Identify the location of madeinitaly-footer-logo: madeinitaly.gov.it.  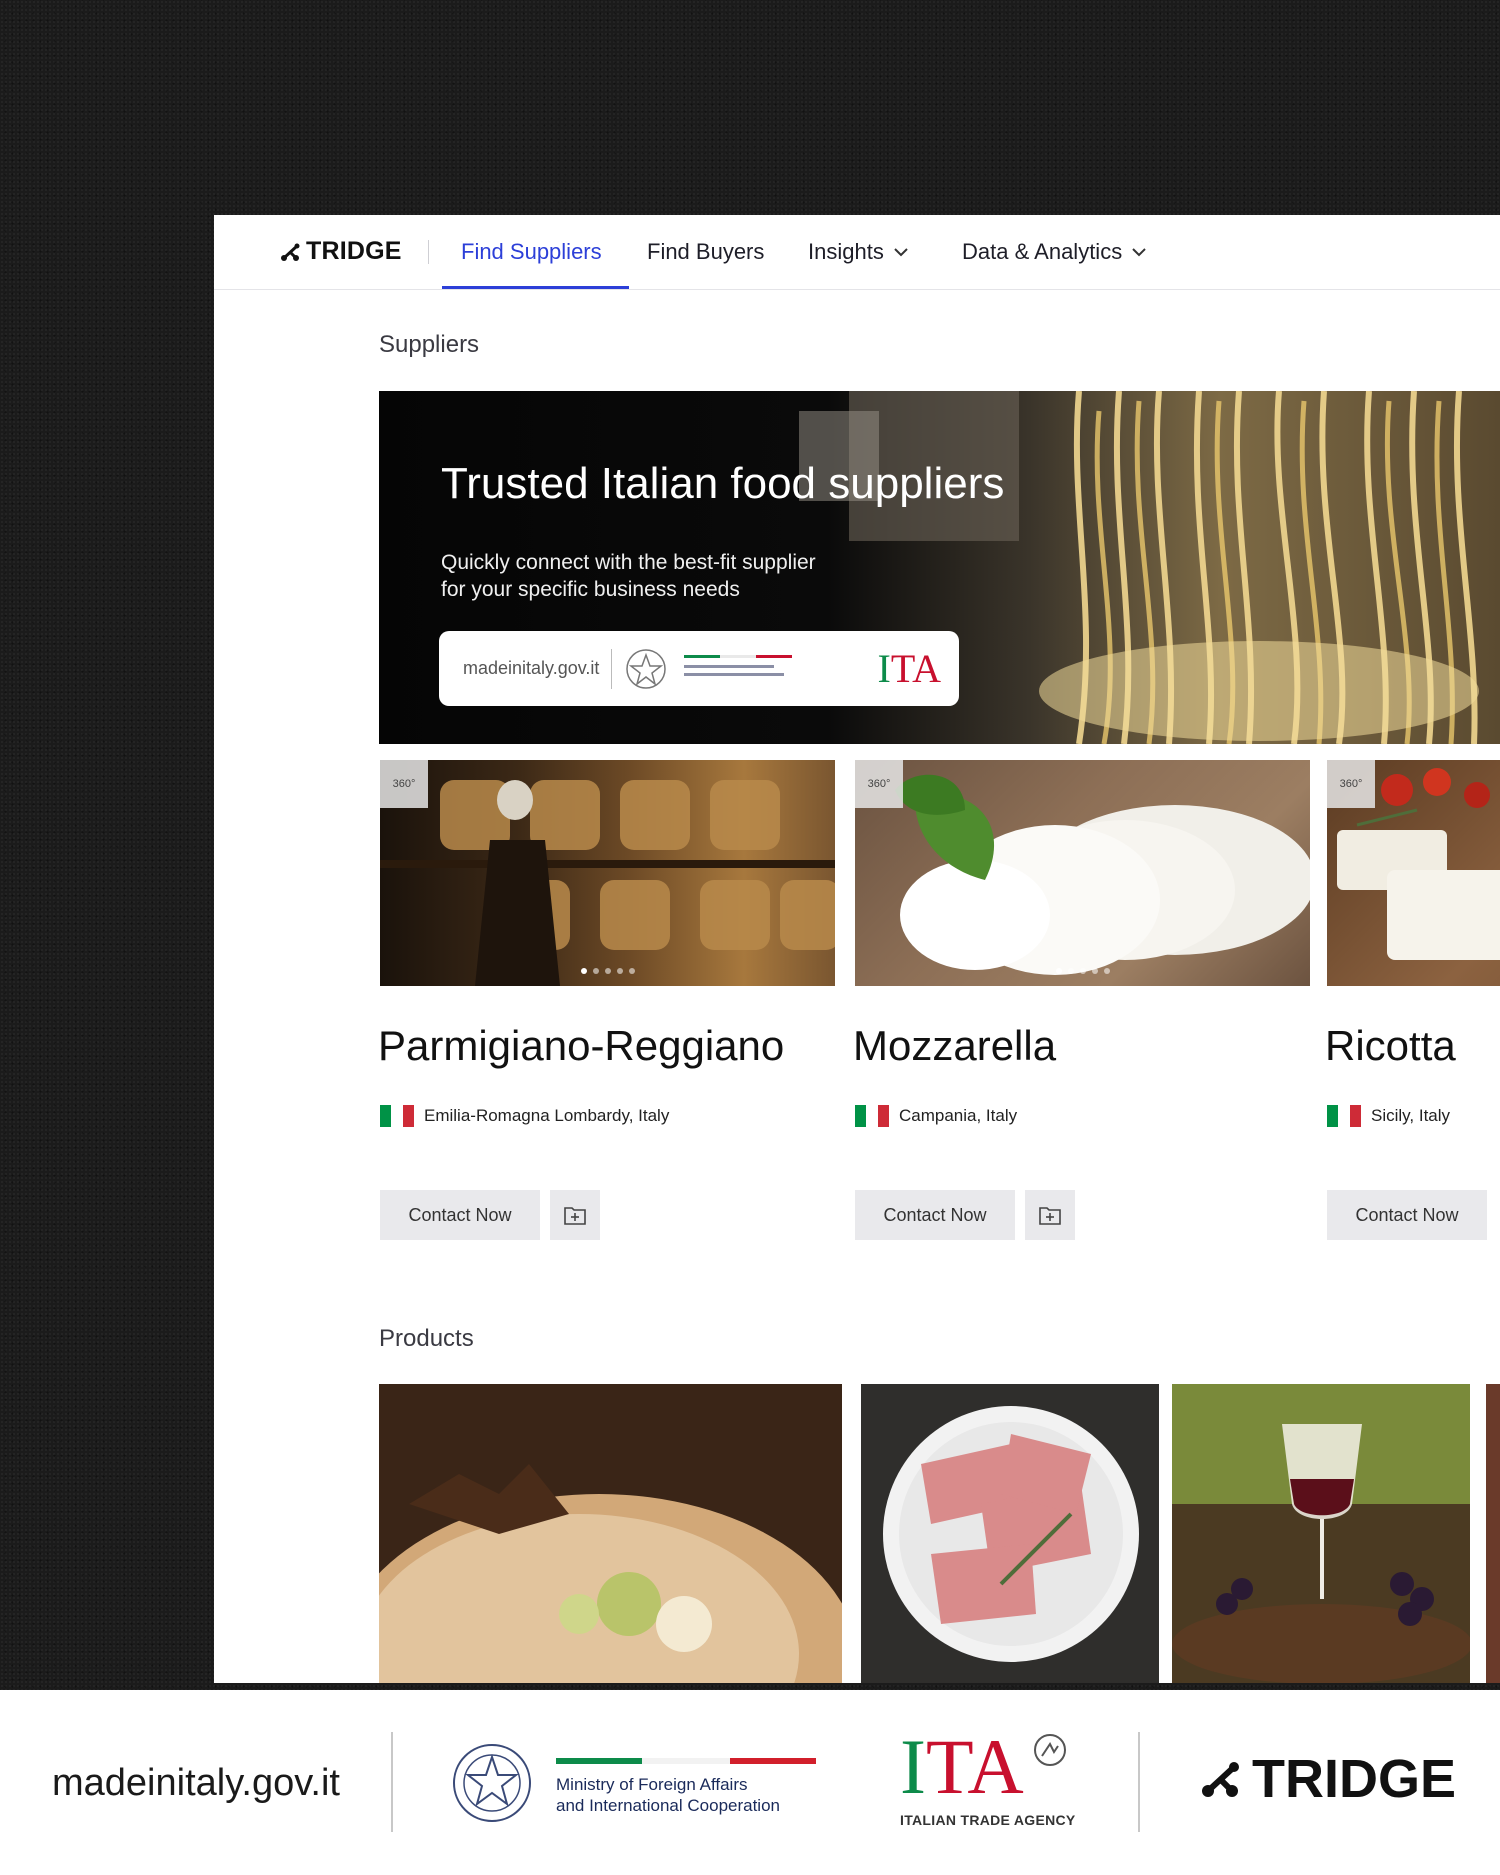
(196, 1783).